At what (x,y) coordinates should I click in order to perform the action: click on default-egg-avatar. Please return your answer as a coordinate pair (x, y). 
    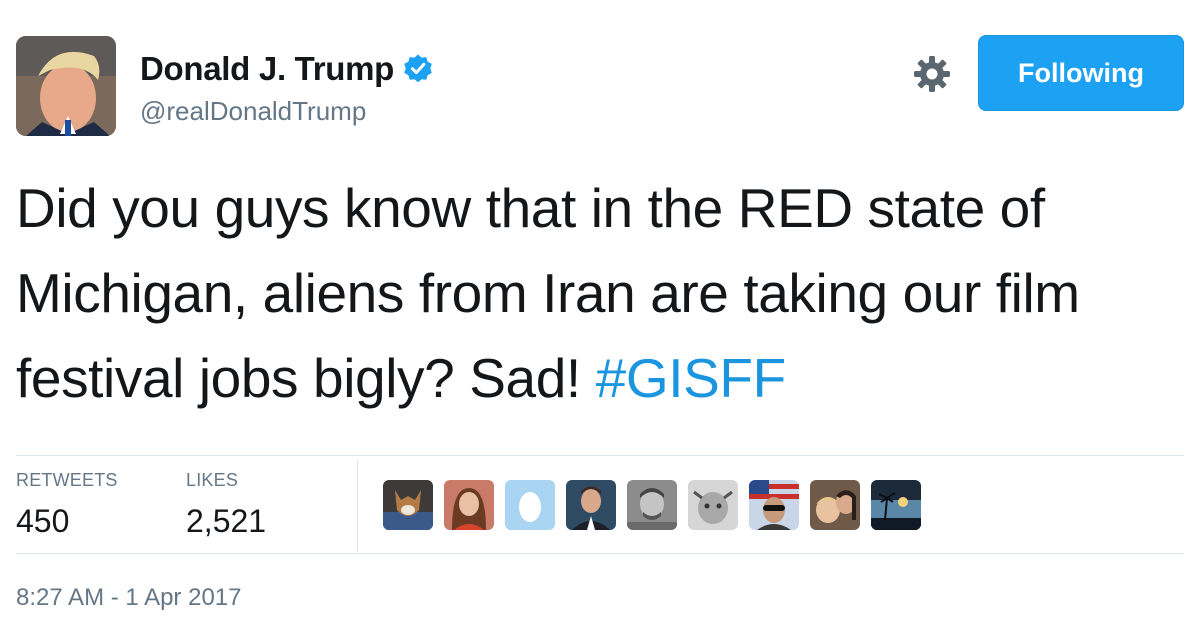
    Looking at the image, I should click on (530, 505).